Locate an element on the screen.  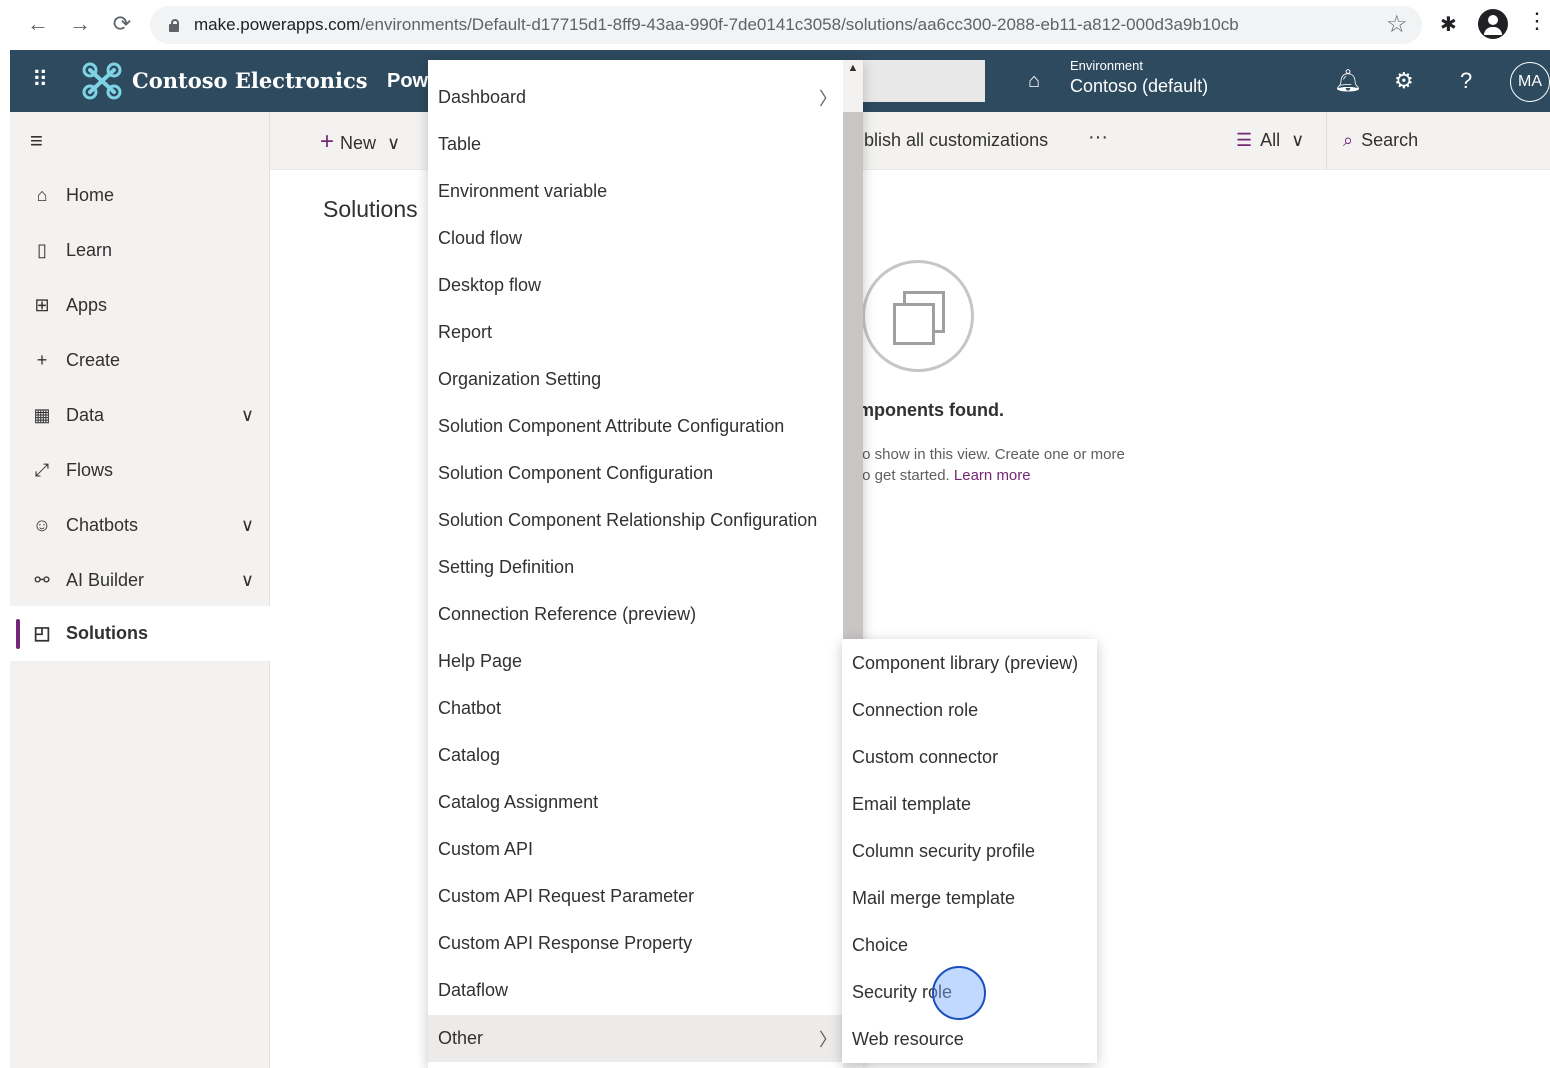
submenu-item-component-library: Component library (preview) is located at coordinates (969, 663).